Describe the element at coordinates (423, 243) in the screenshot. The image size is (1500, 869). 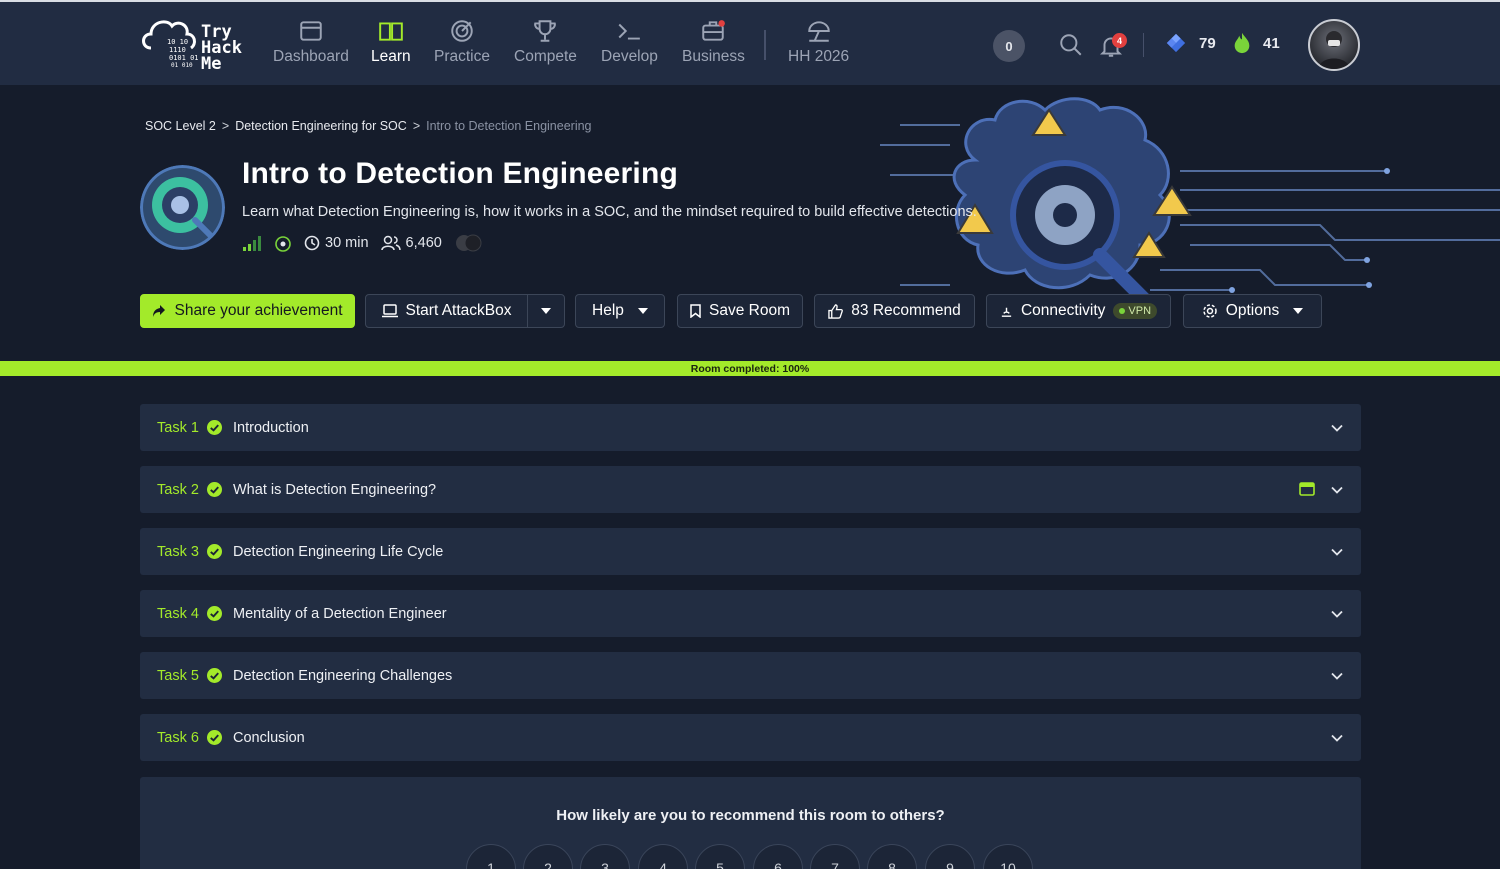
I see `users-value: 6,460` at that location.